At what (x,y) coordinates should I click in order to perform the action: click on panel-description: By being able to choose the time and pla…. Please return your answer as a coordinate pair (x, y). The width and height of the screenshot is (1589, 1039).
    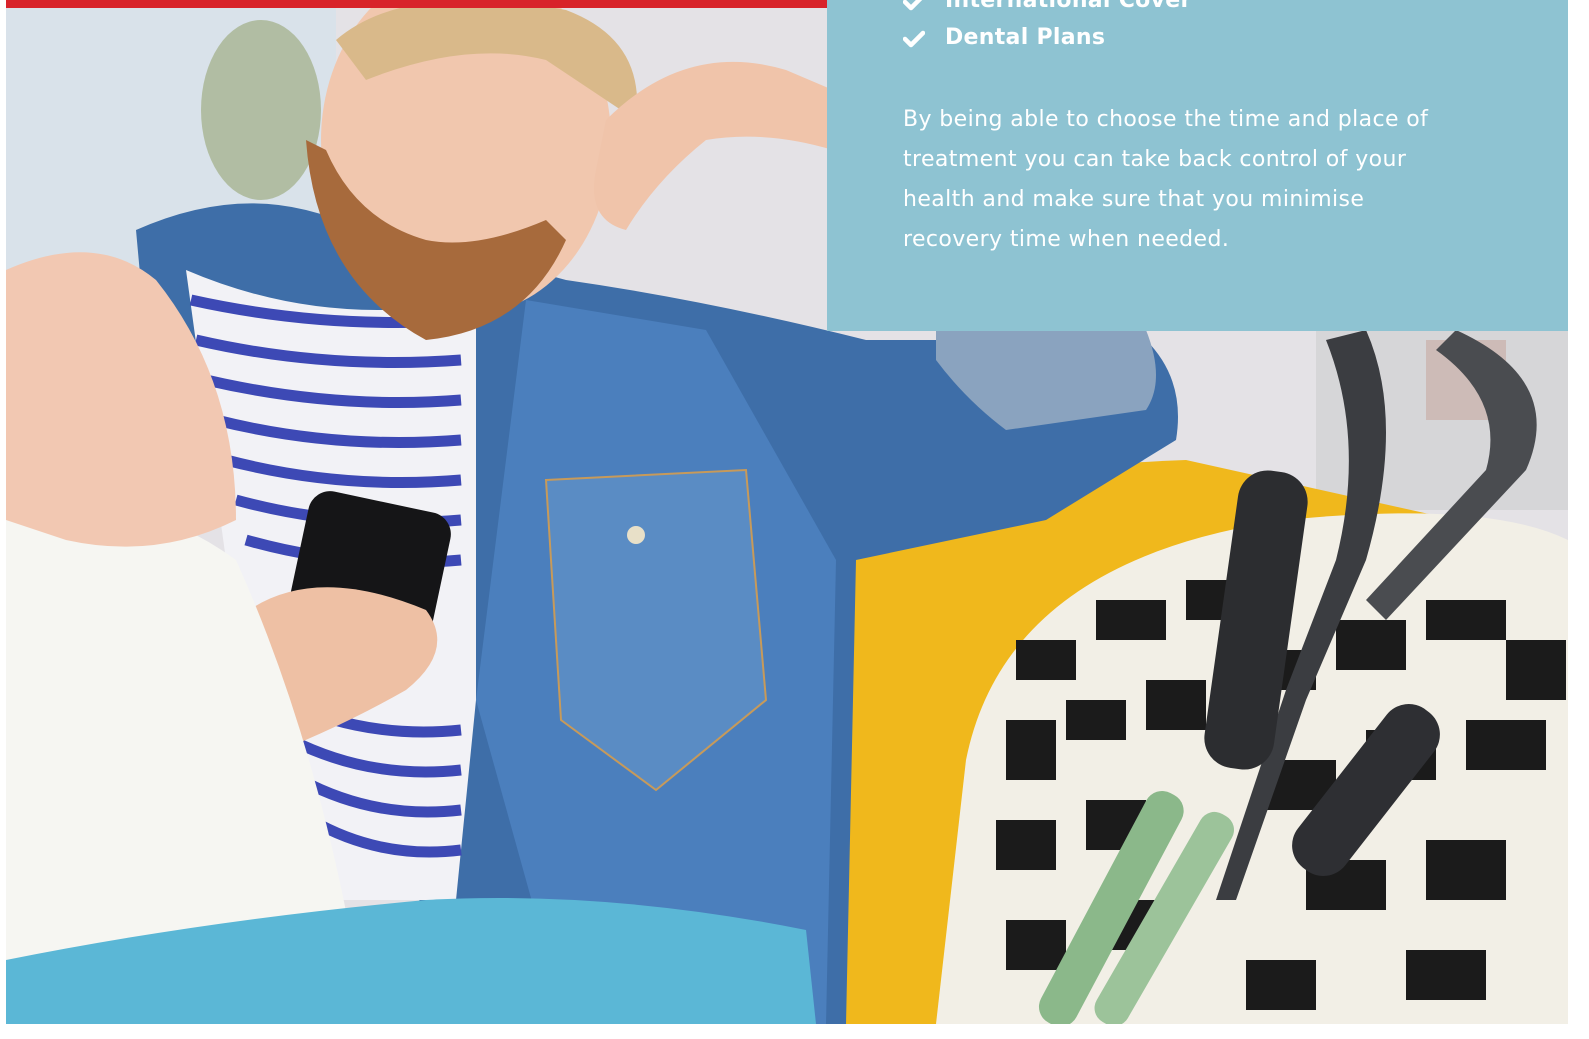
    Looking at the image, I should click on (1166, 179).